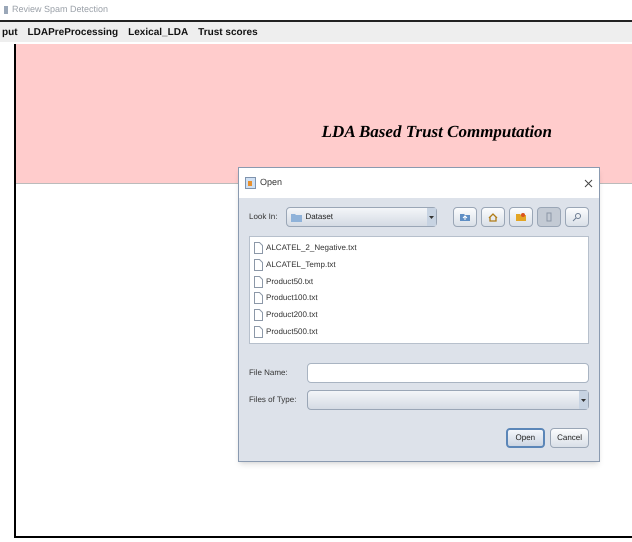 This screenshot has height=542, width=632. Describe the element at coordinates (448, 400) in the screenshot. I see `files-of-type-dropdown` at that location.